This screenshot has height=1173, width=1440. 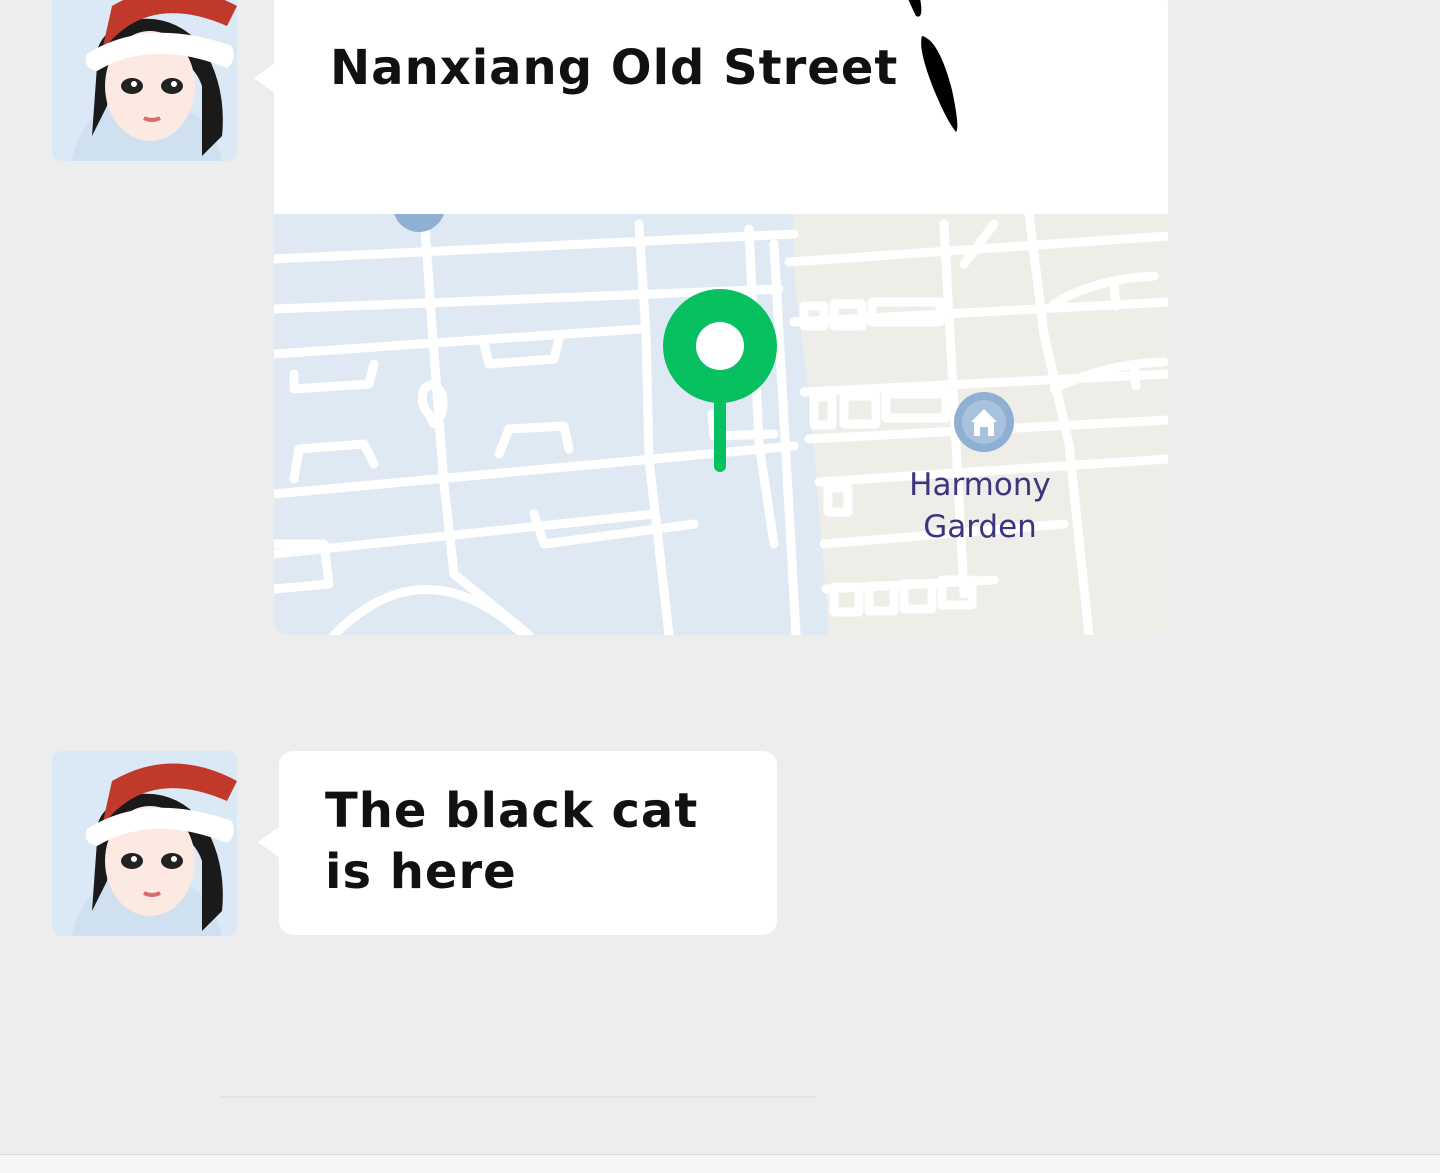 I want to click on text-message-bubble: The black cat is here, so click(x=528, y=843).